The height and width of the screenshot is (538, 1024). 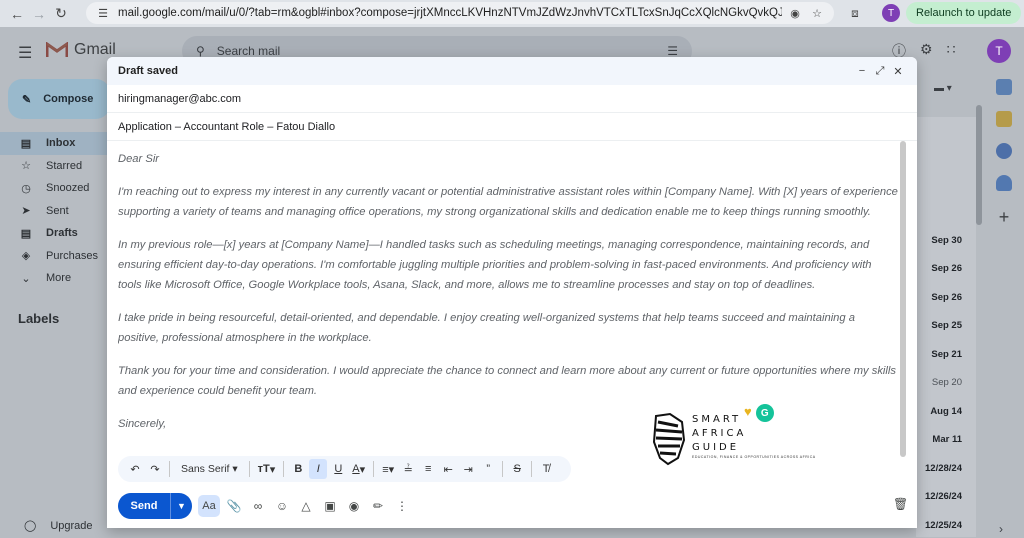 What do you see at coordinates (926, 51) in the screenshot?
I see `settings-gear-icon: ⚙` at bounding box center [926, 51].